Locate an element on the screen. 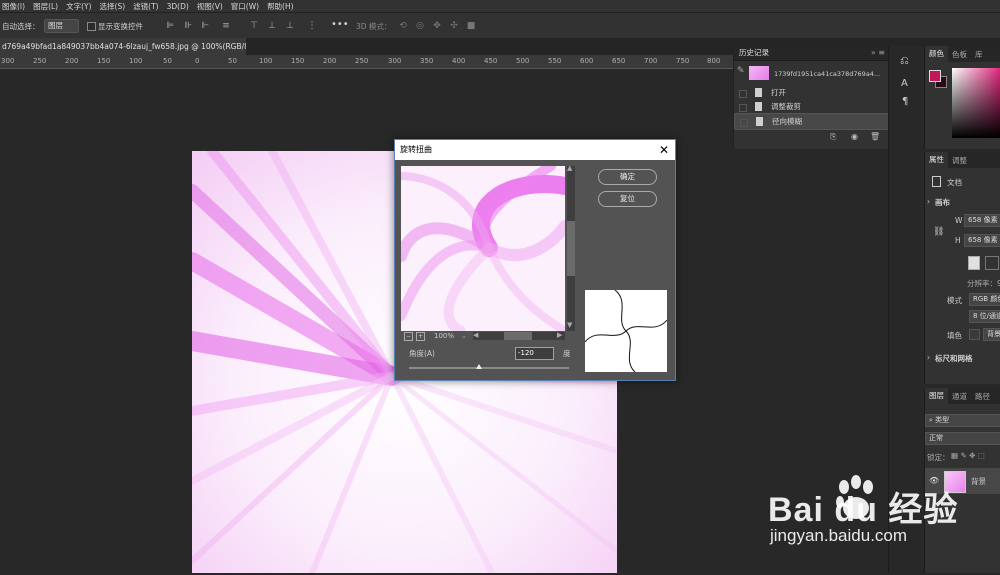 Image resolution: width=1000 pixels, height=575 pixels. history-icon: ⎌ is located at coordinates (904, 61).